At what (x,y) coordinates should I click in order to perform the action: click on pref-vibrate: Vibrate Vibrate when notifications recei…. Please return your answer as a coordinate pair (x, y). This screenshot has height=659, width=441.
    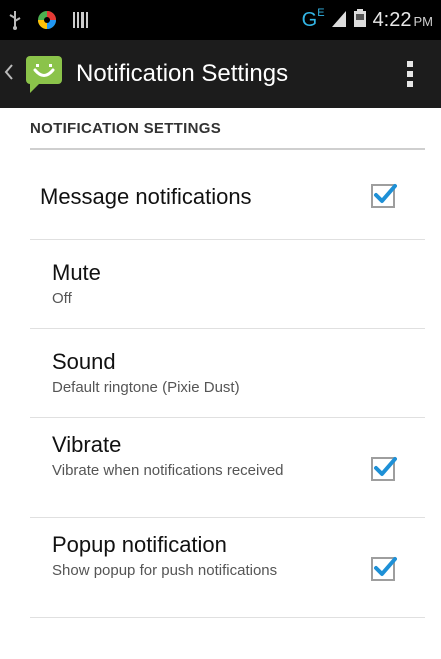
    Looking at the image, I should click on (227, 468).